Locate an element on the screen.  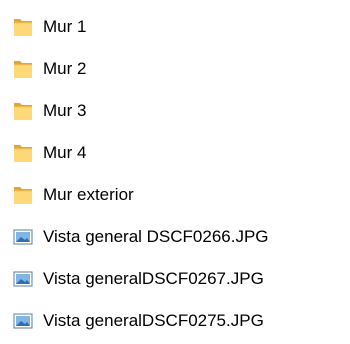
file-item-mur-4: Mur 4 is located at coordinates (175, 154).